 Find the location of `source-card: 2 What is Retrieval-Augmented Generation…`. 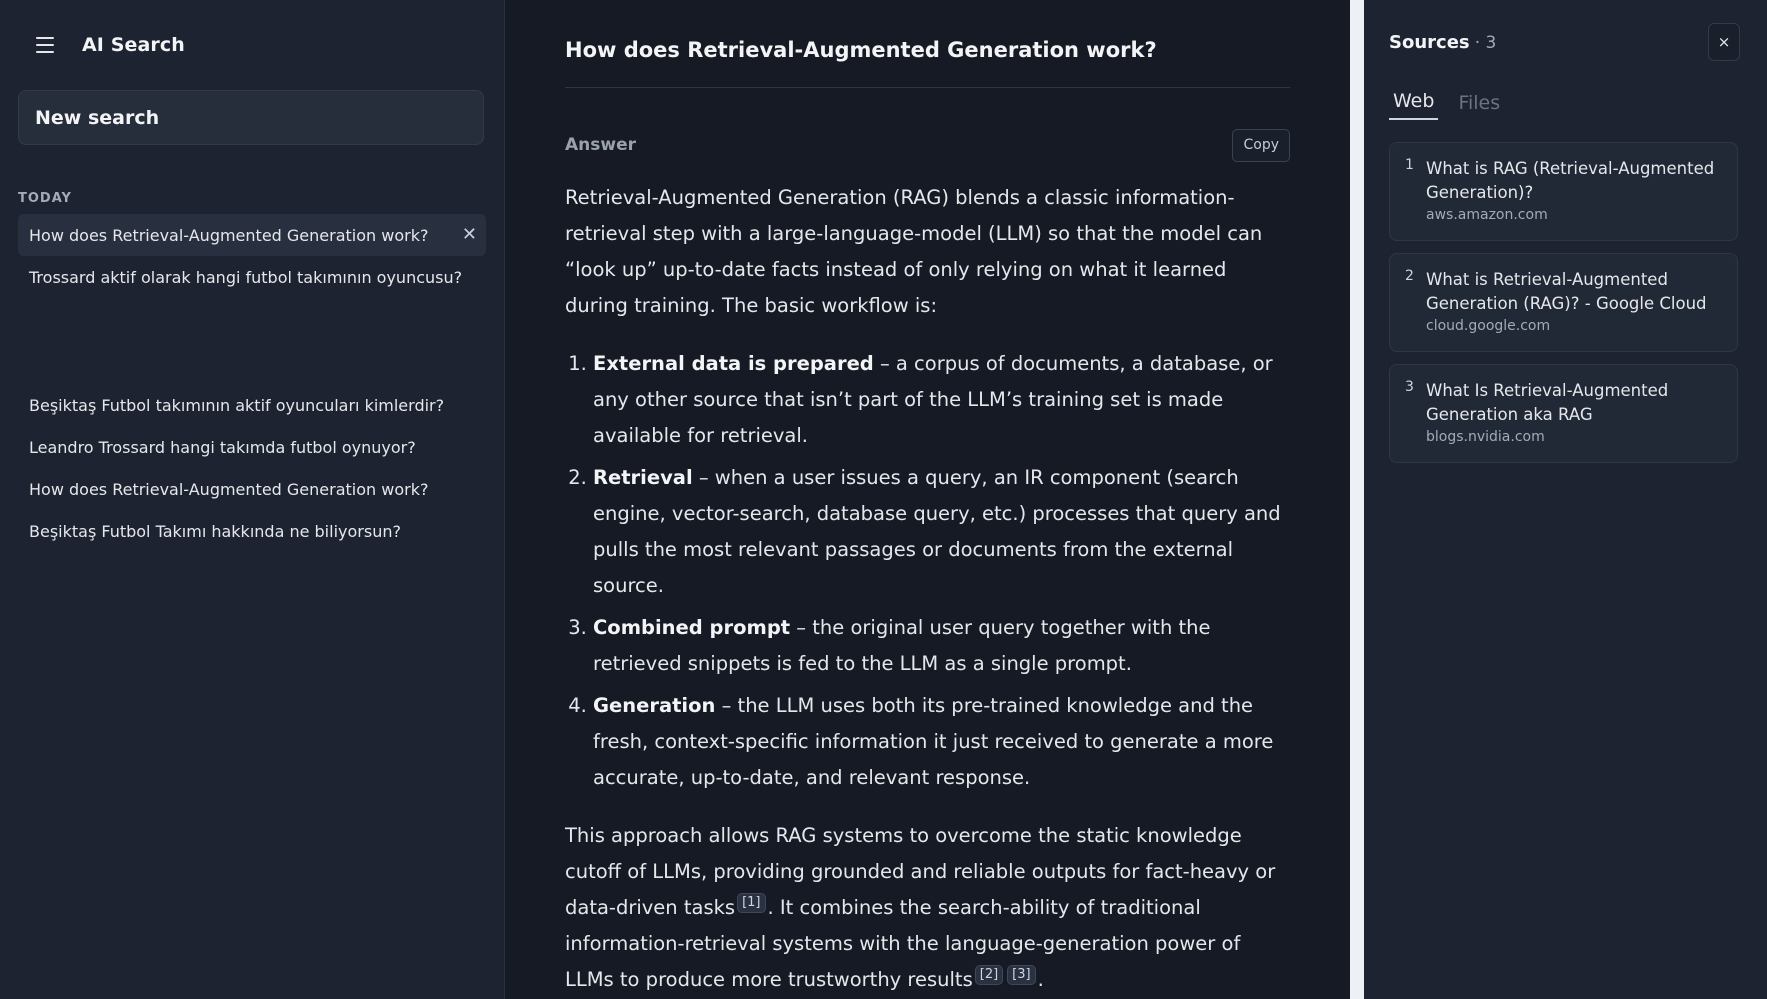

source-card: 2 What is Retrieval-Augmented Generation… is located at coordinates (1563, 302).